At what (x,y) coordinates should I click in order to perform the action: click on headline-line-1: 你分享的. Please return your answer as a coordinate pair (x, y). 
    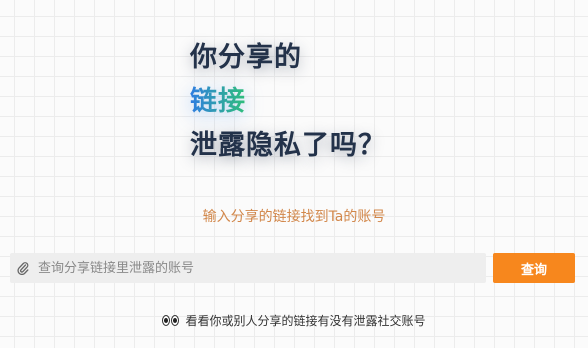
    Looking at the image, I should click on (246, 57).